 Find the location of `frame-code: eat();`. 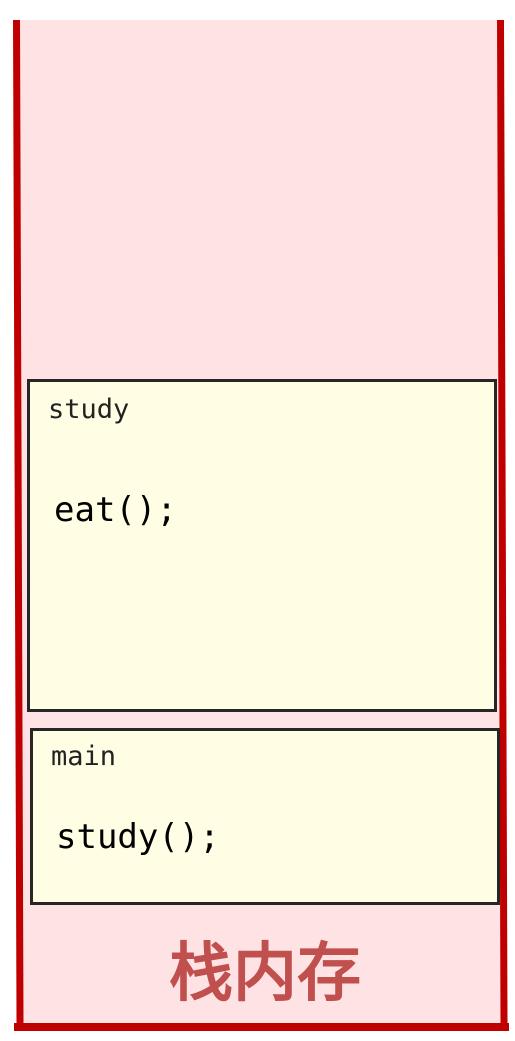

frame-code: eat(); is located at coordinates (115, 510).